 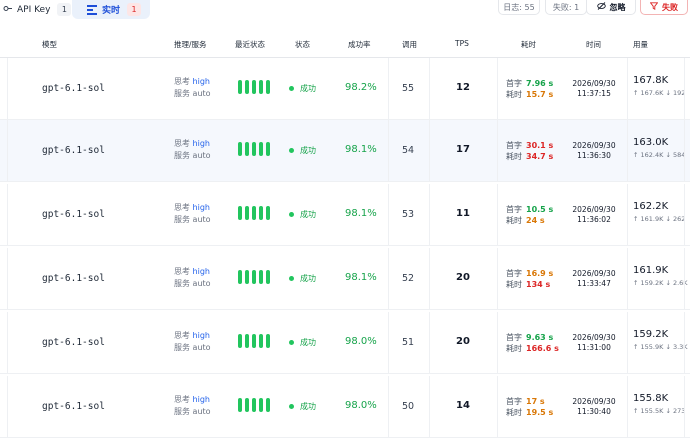 I want to click on call-count: 52, so click(x=408, y=278).